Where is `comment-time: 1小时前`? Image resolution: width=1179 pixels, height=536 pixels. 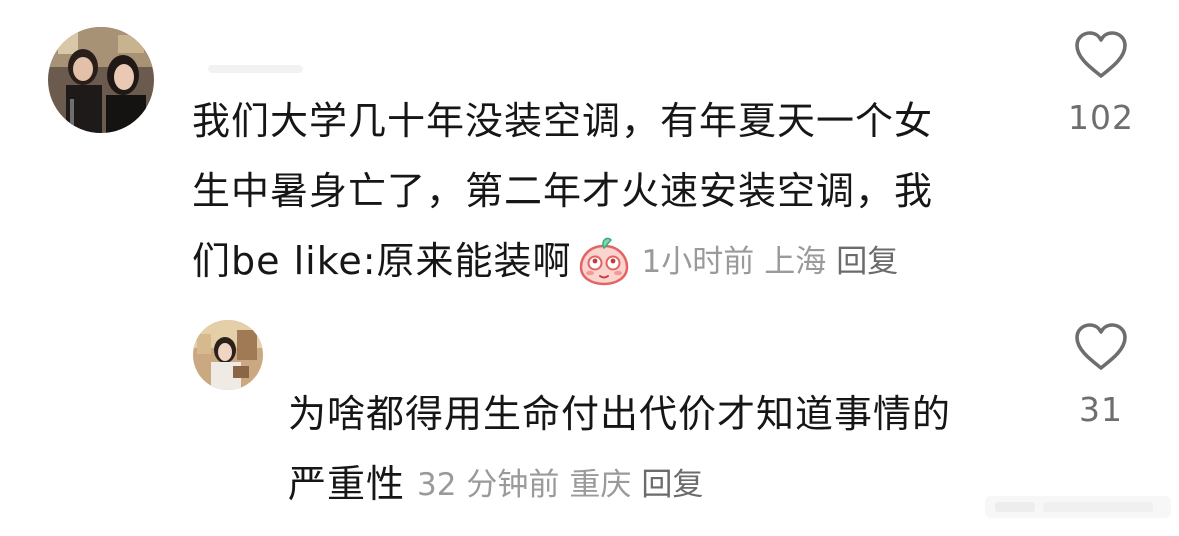
comment-time: 1小时前 is located at coordinates (698, 262).